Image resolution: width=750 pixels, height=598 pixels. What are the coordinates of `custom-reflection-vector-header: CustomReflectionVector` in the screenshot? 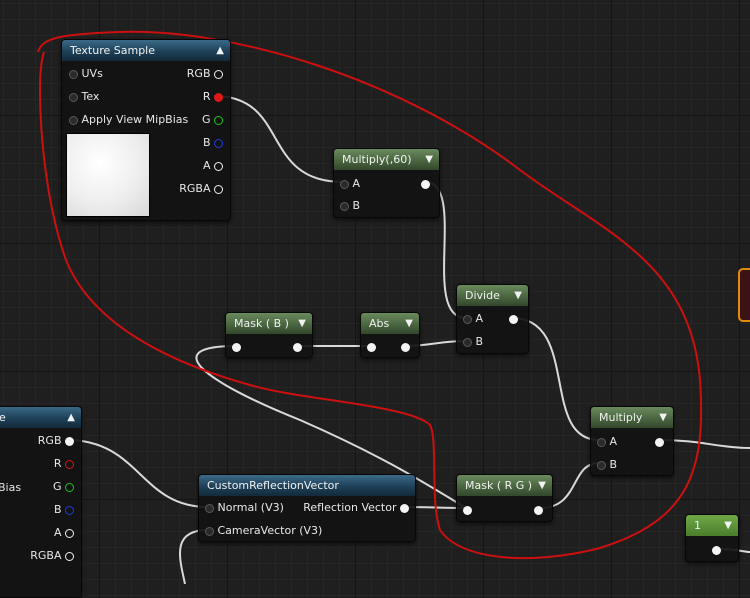 It's located at (307, 485).